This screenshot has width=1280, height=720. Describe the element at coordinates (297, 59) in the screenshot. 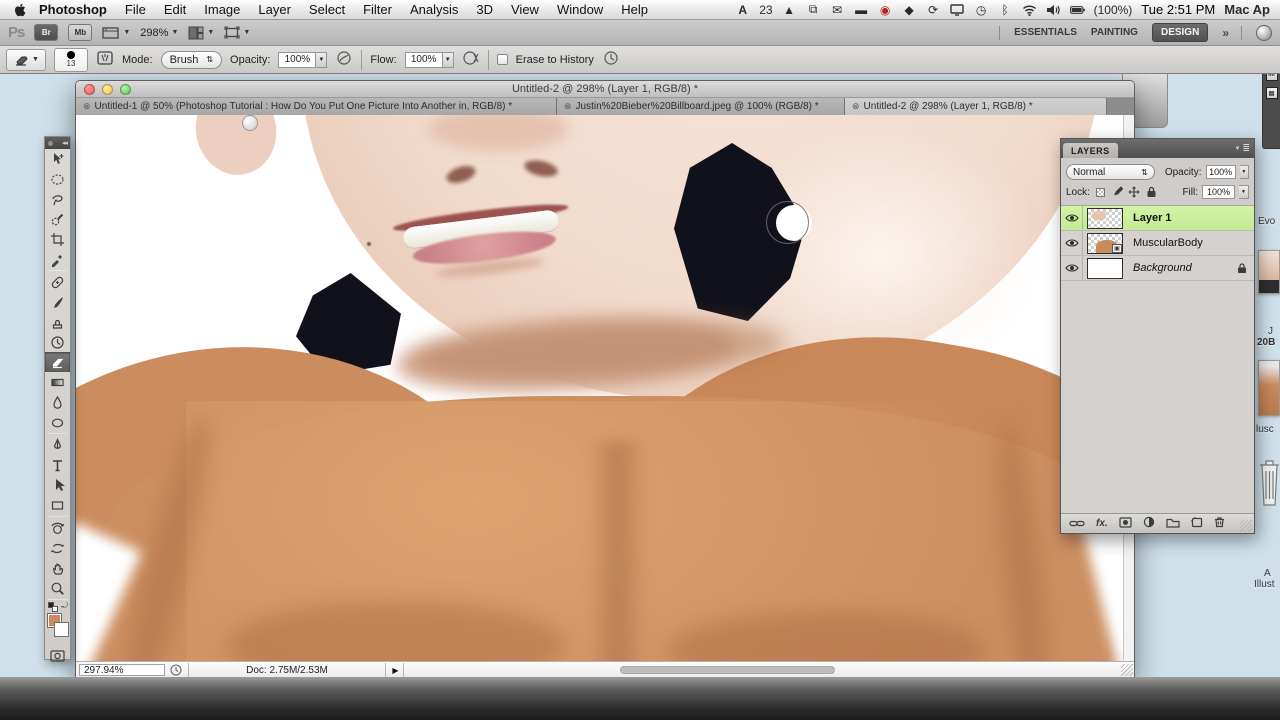

I see `opacity-input: 100%` at that location.